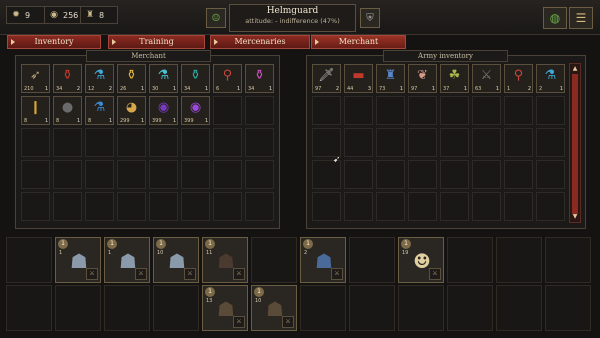  I want to click on item-slot: ▬ 44 3, so click(358, 78).